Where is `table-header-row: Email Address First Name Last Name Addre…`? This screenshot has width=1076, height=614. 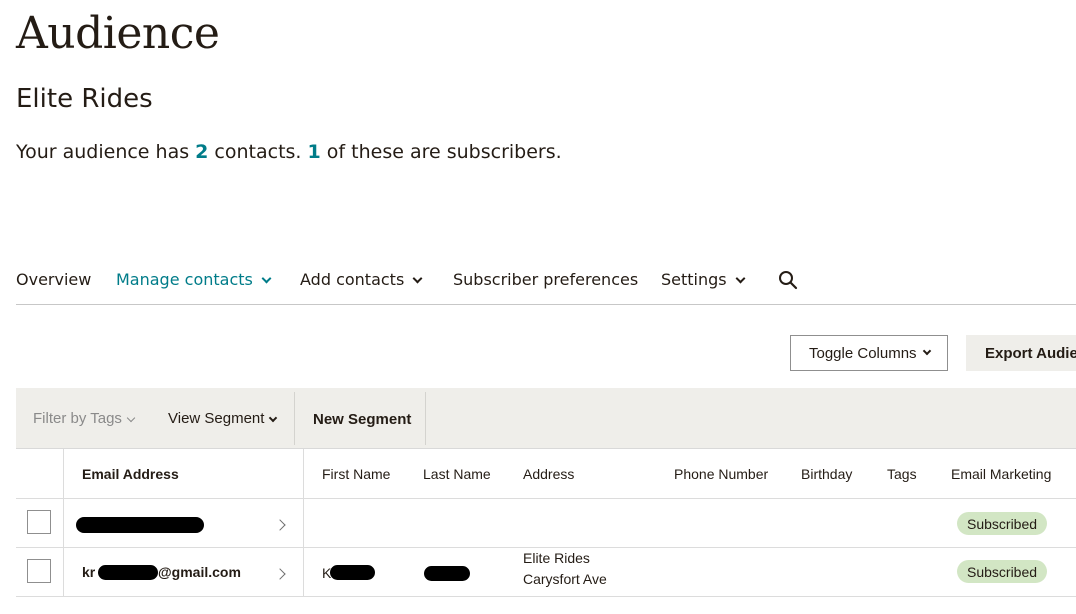 table-header-row: Email Address First Name Last Name Addre… is located at coordinates (546, 474).